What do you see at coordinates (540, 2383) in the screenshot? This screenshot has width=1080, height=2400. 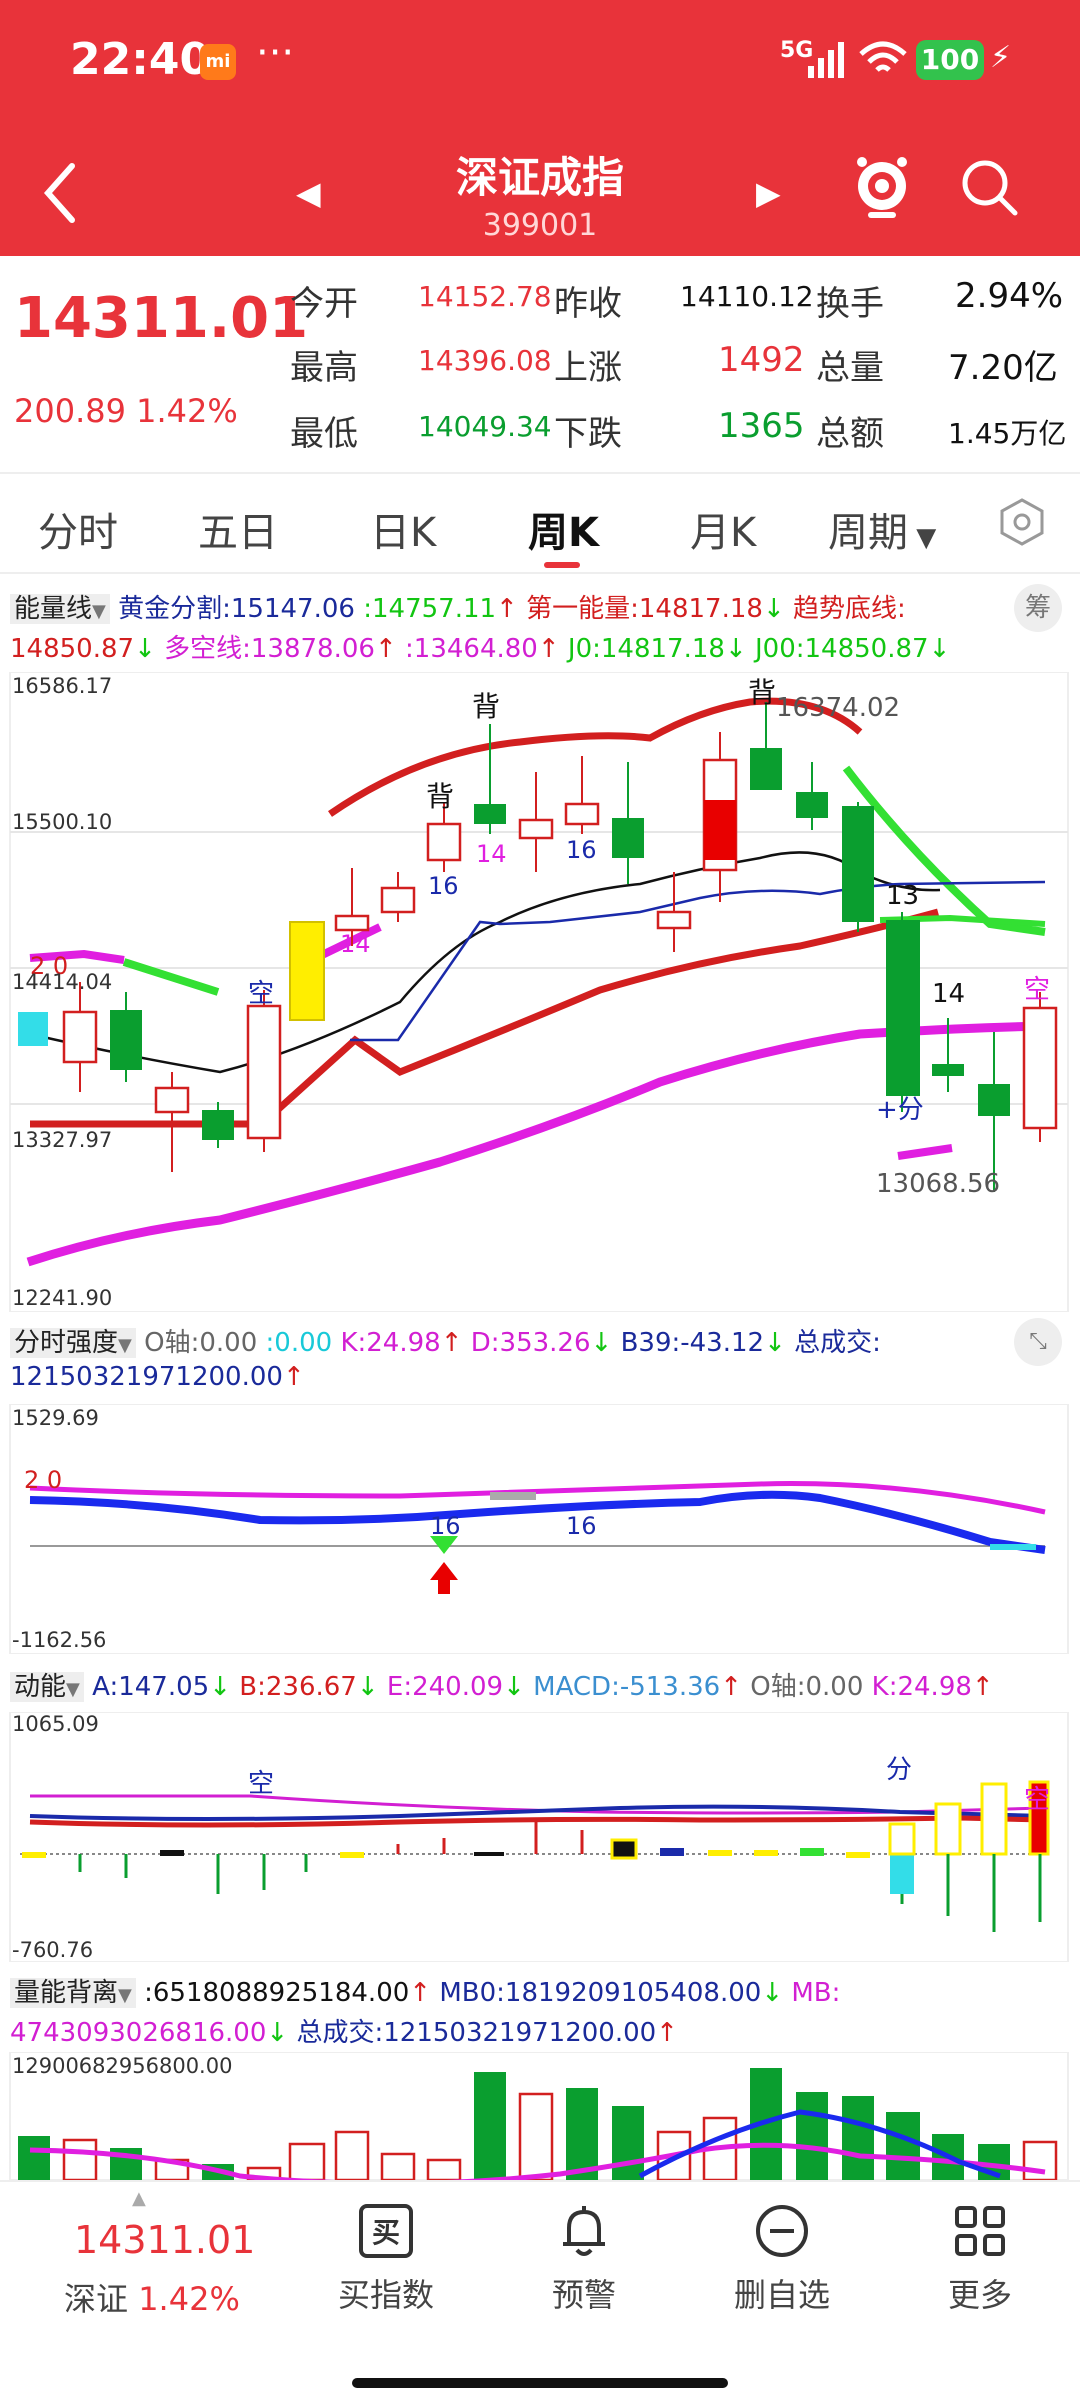 I see `home-indicator` at bounding box center [540, 2383].